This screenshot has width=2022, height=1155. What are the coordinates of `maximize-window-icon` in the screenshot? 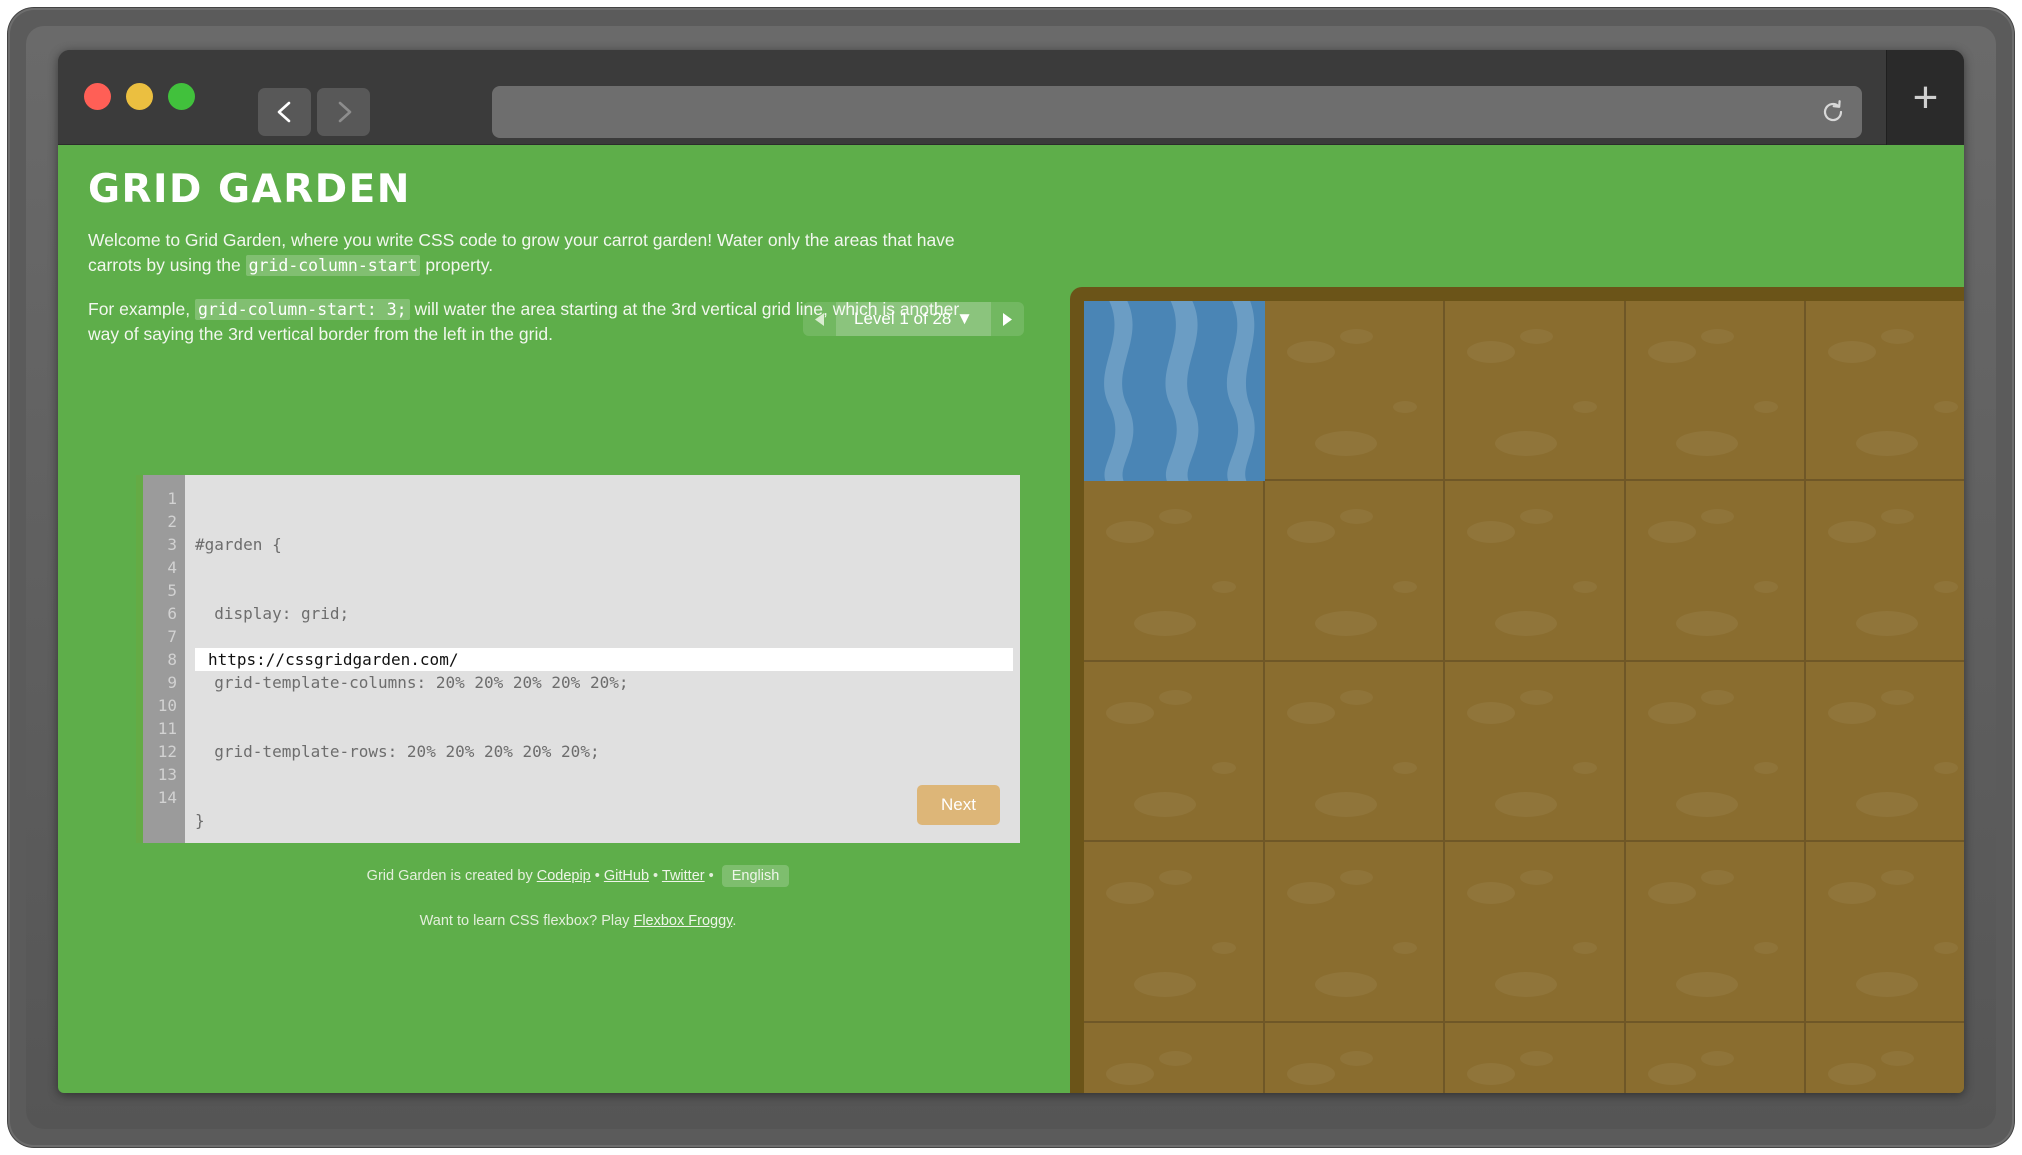 It's located at (181, 96).